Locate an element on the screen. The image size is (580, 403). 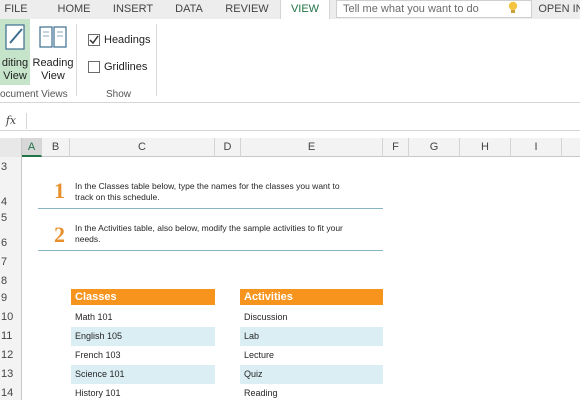
headings-checkbox is located at coordinates (94, 40).